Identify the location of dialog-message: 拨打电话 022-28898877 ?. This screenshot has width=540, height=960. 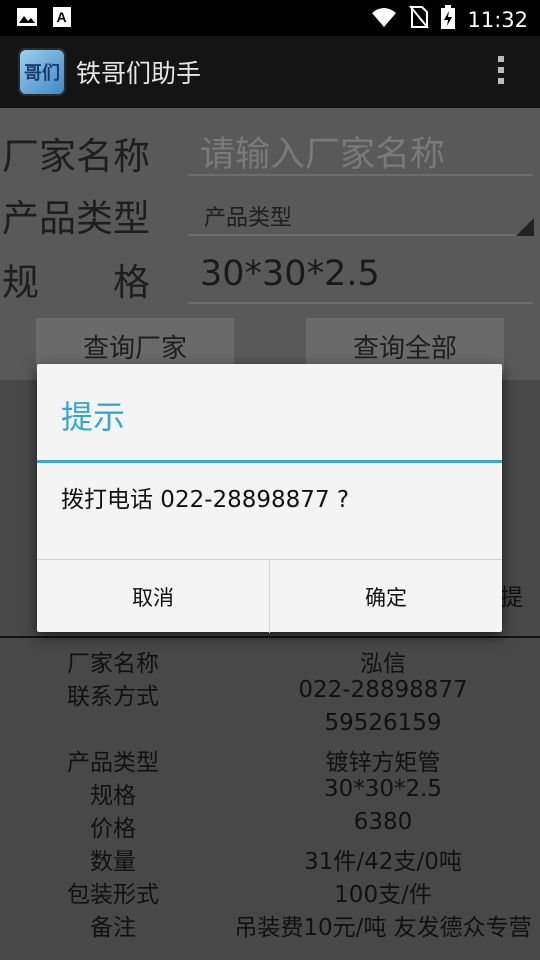
(205, 500).